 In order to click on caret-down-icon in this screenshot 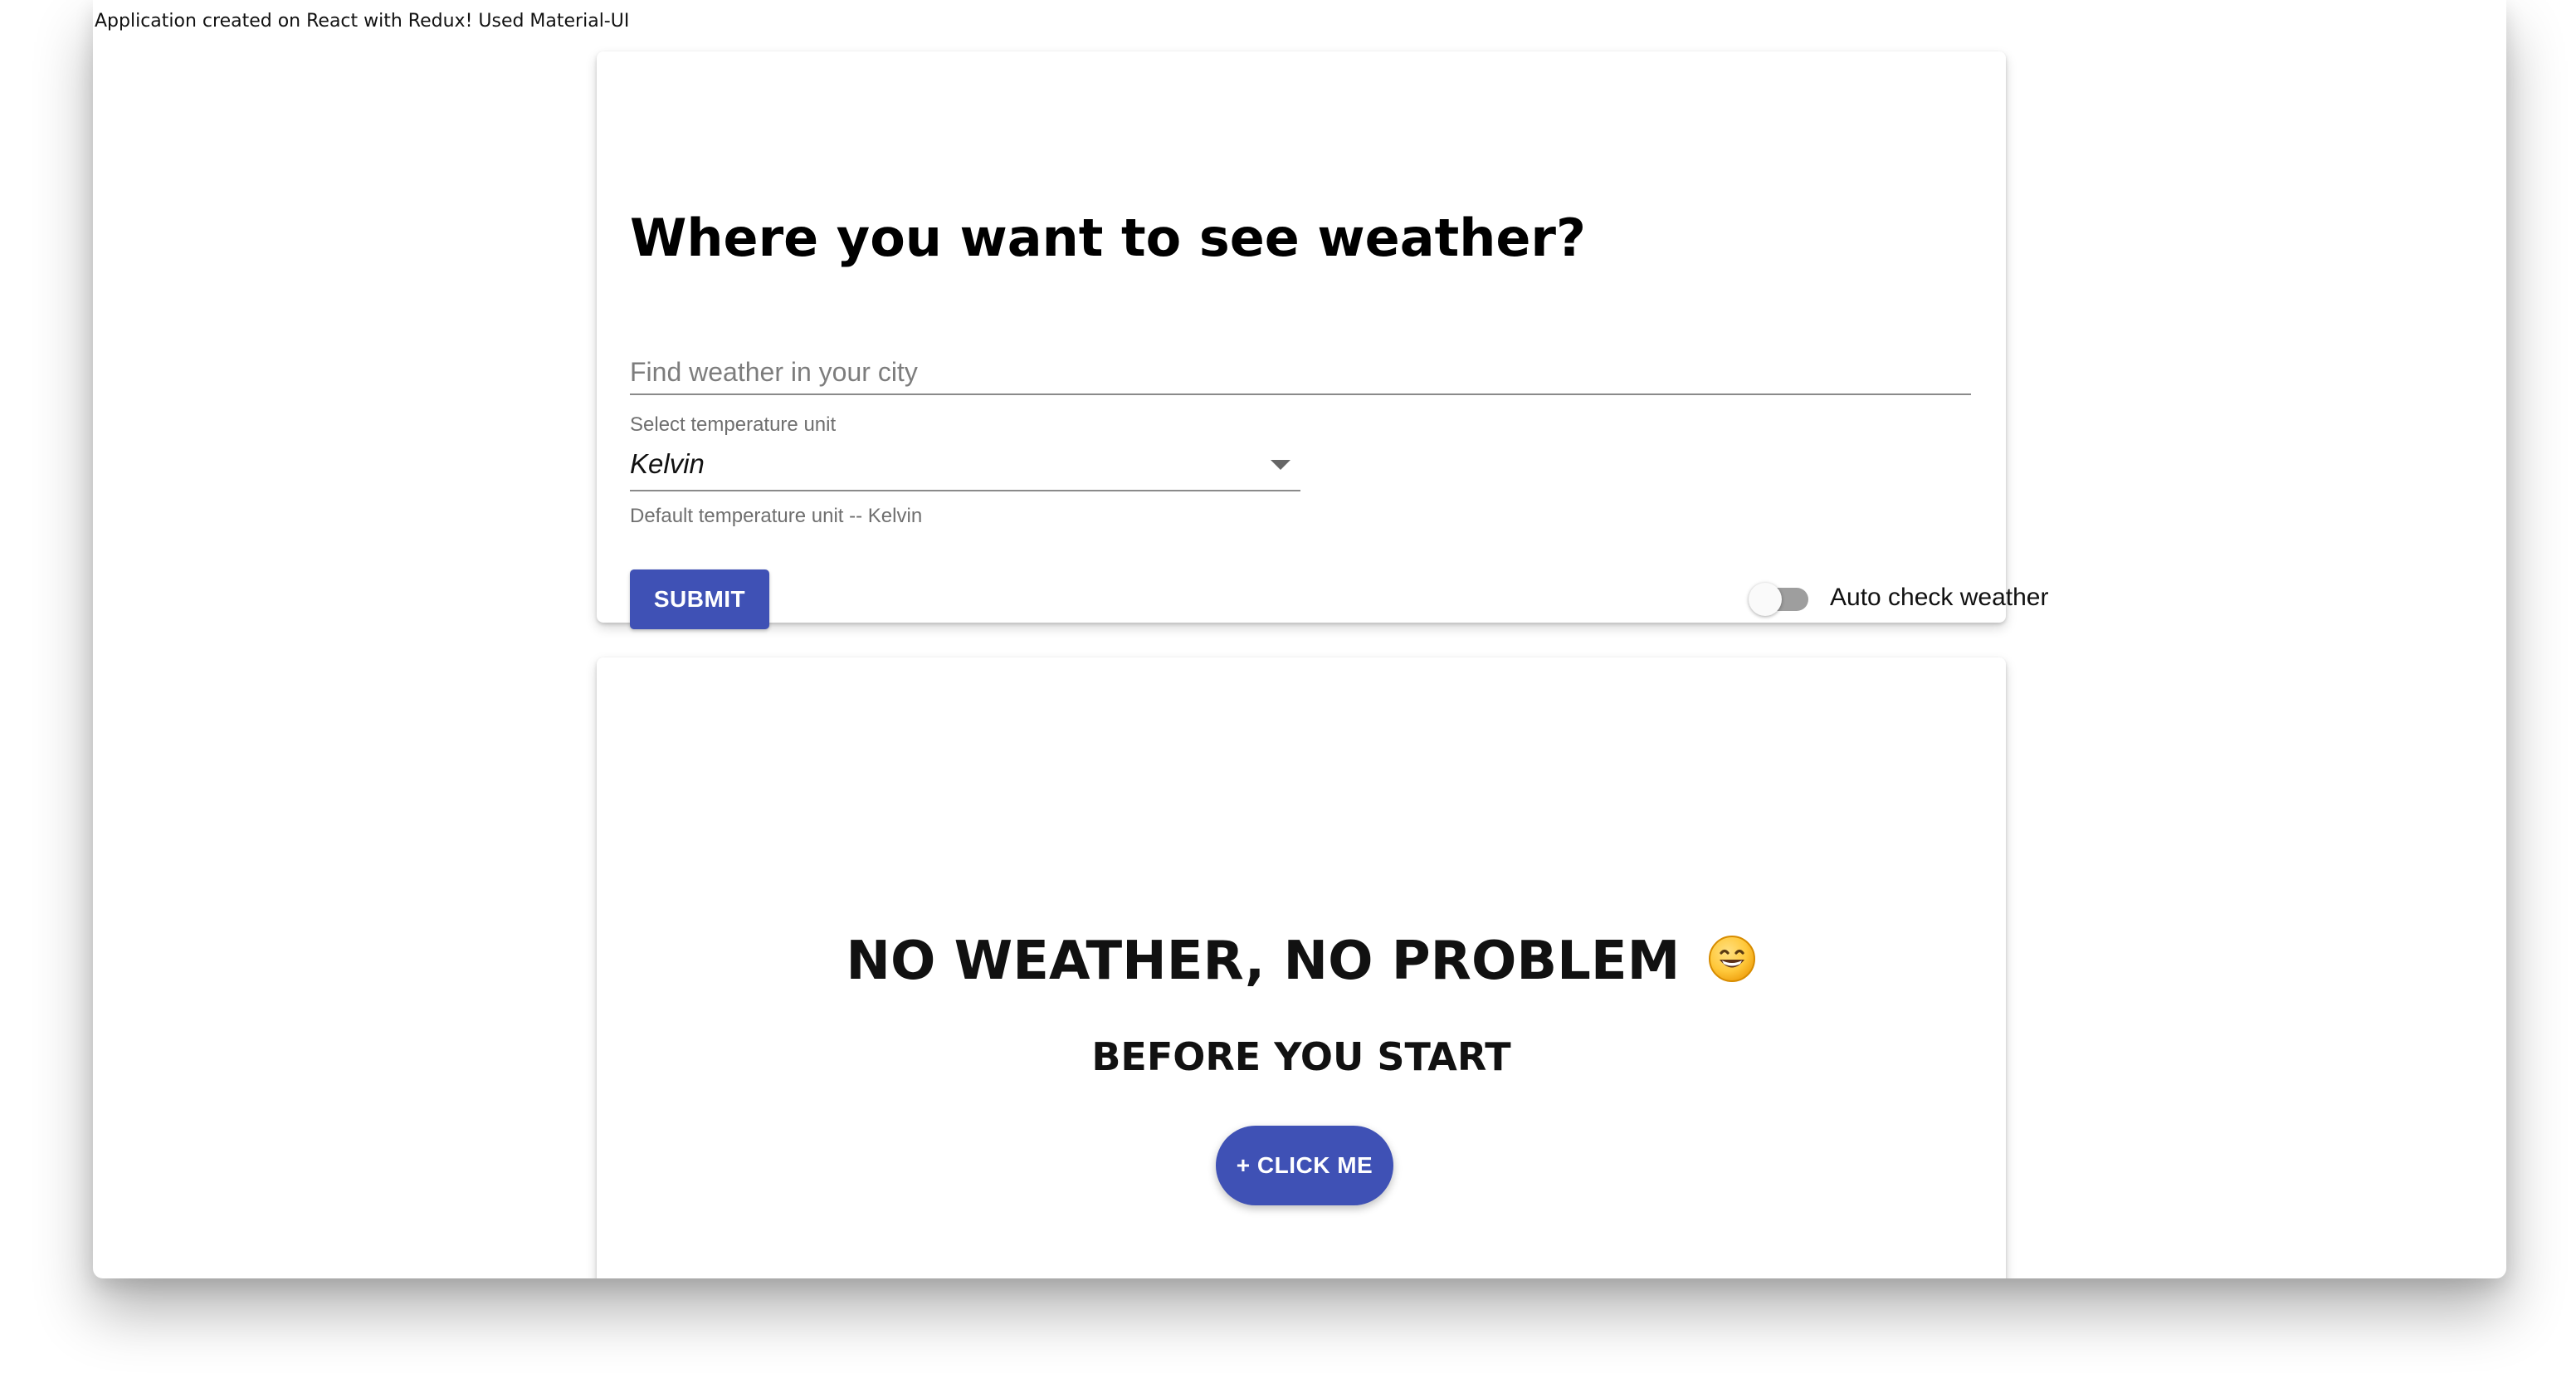, I will do `click(1280, 465)`.